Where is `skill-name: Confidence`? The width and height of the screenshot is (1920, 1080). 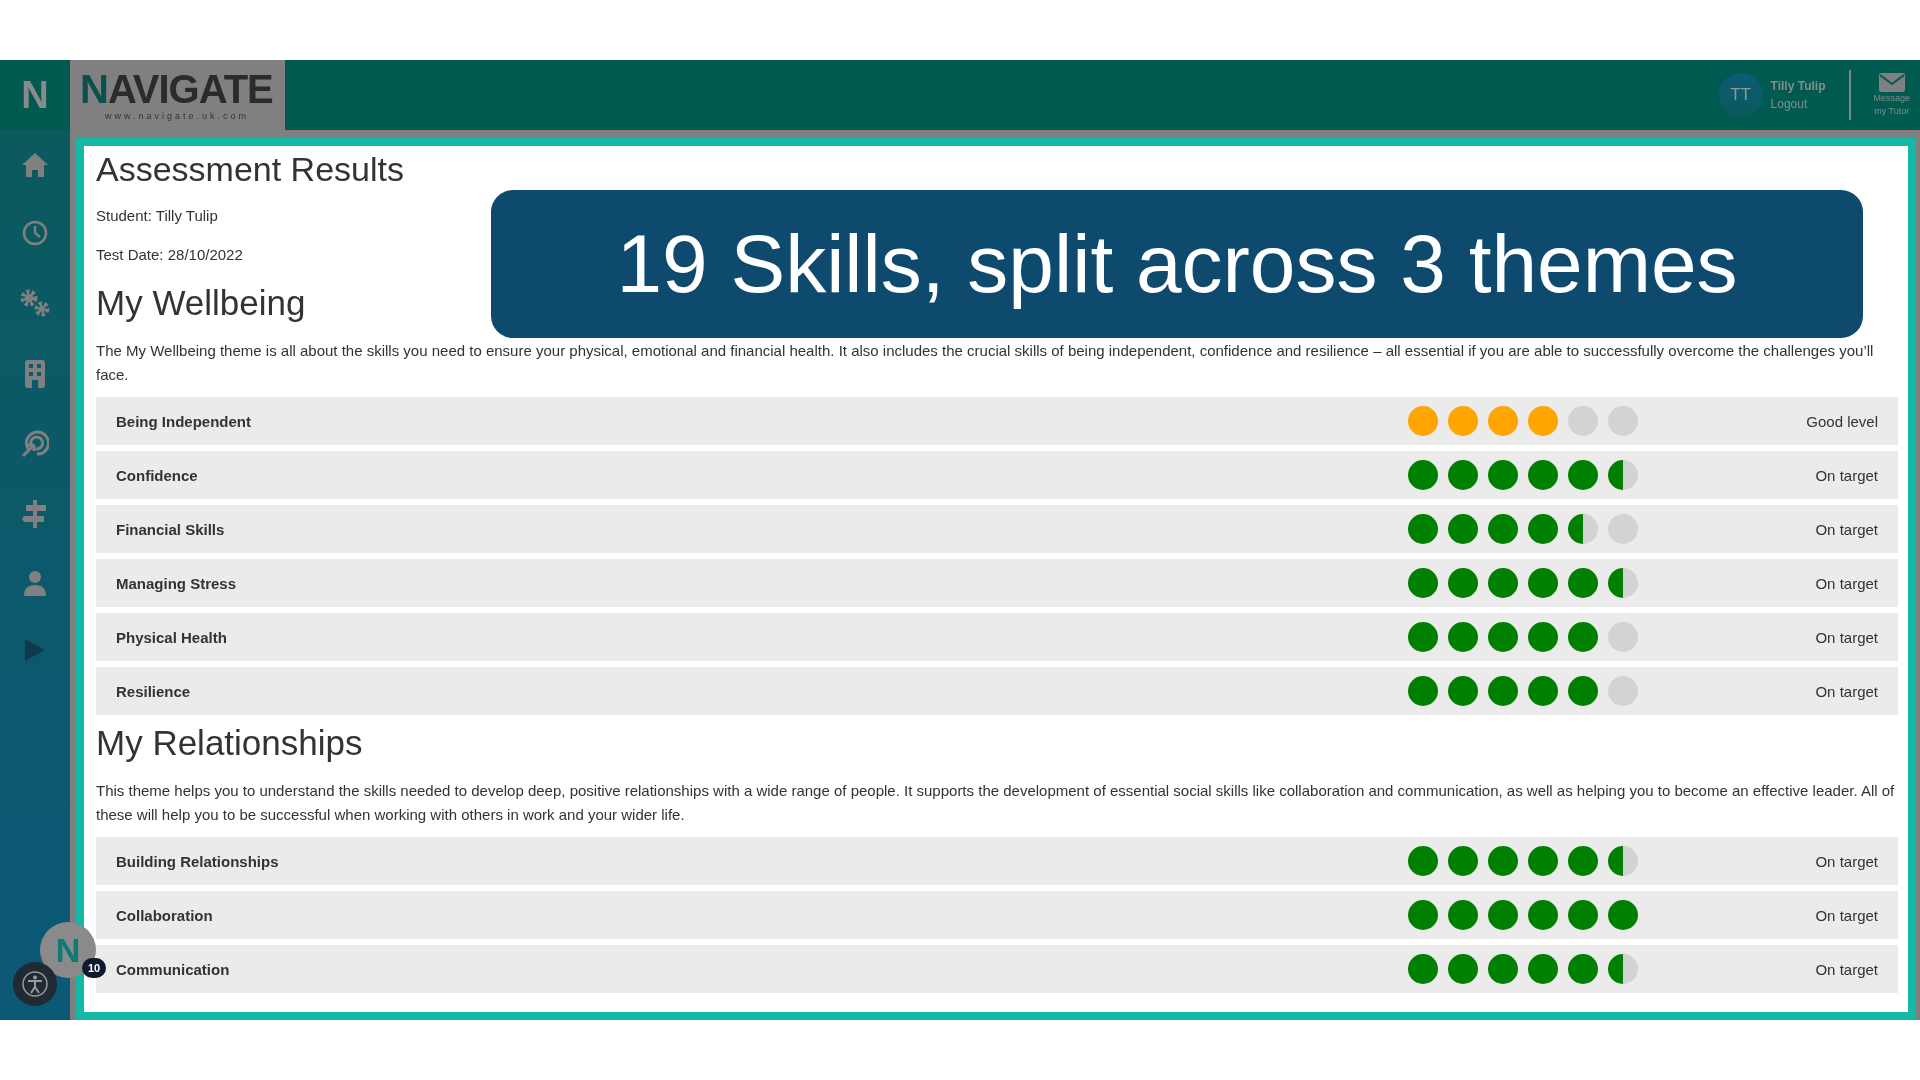 skill-name: Confidence is located at coordinates (157, 475).